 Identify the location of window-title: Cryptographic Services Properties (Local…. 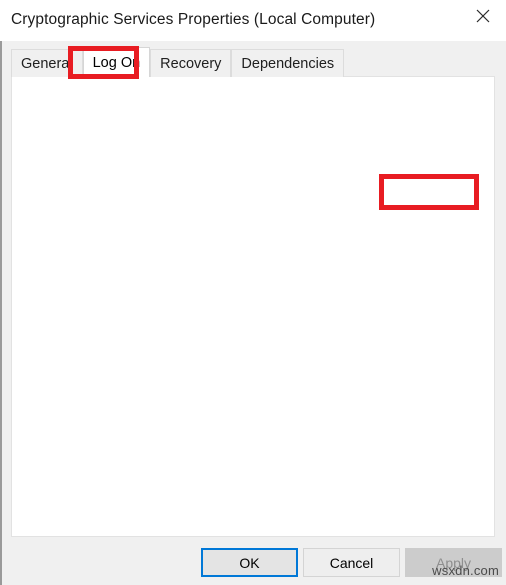
(193, 19).